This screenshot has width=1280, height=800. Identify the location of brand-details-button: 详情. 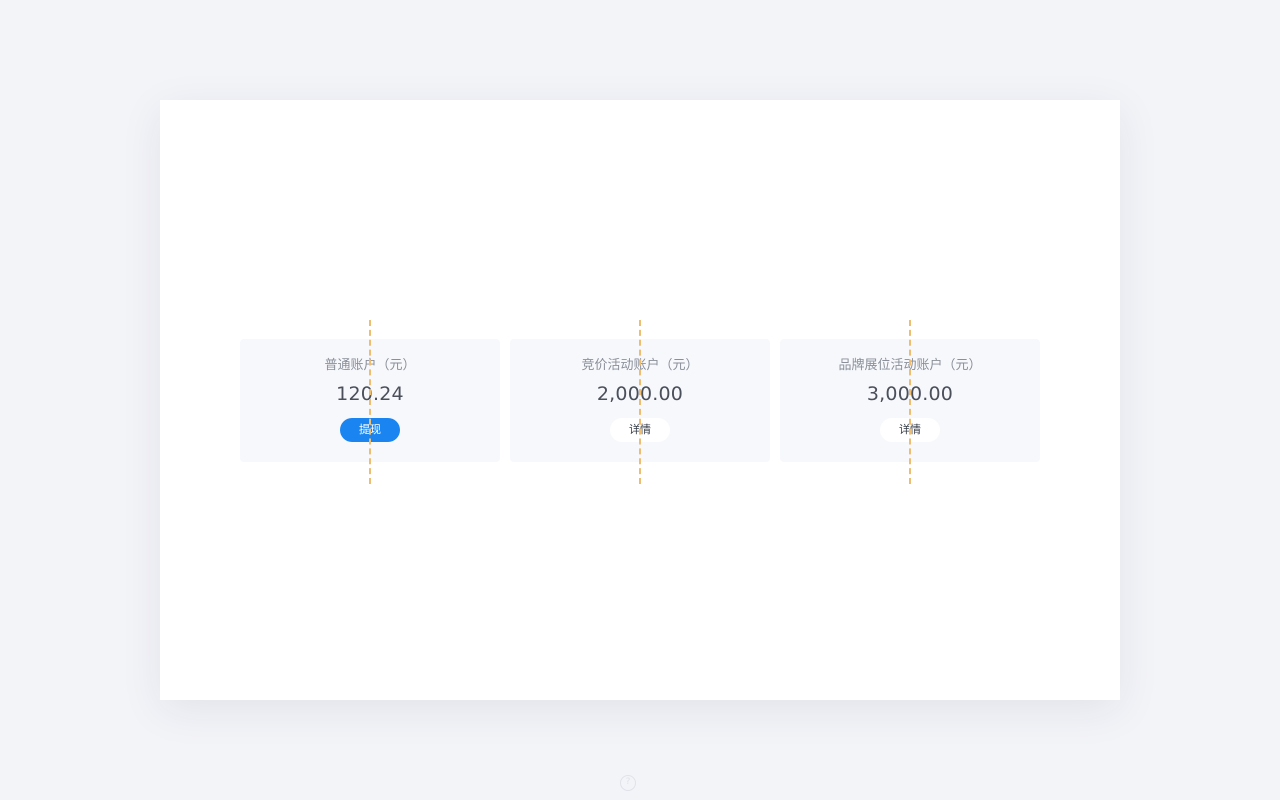
(910, 430).